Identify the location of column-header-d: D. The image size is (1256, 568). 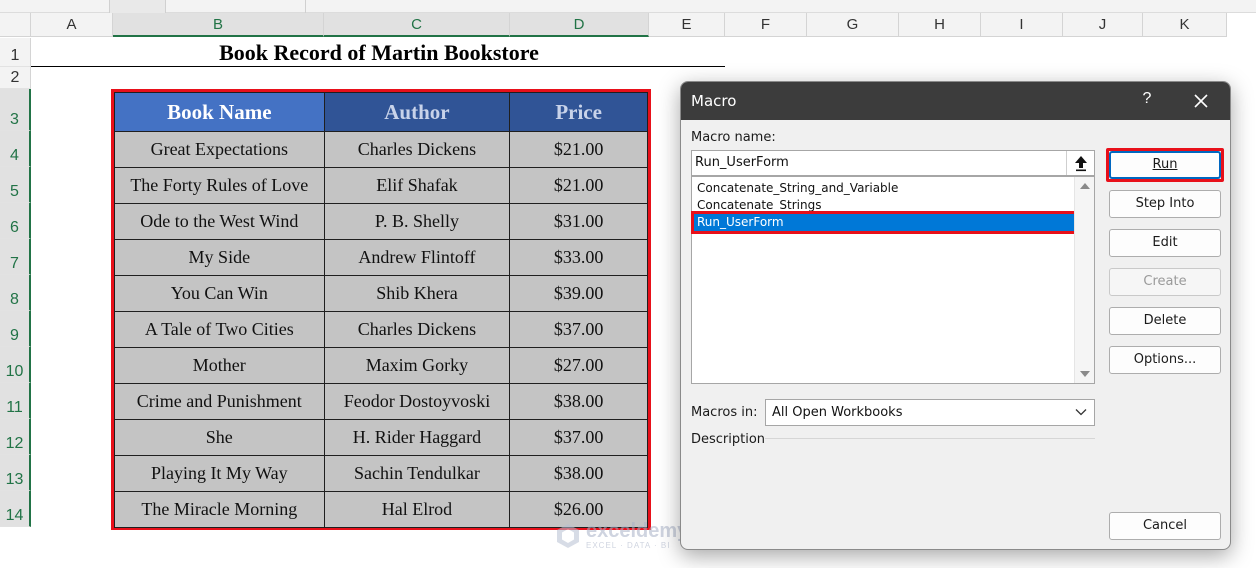
(579, 25).